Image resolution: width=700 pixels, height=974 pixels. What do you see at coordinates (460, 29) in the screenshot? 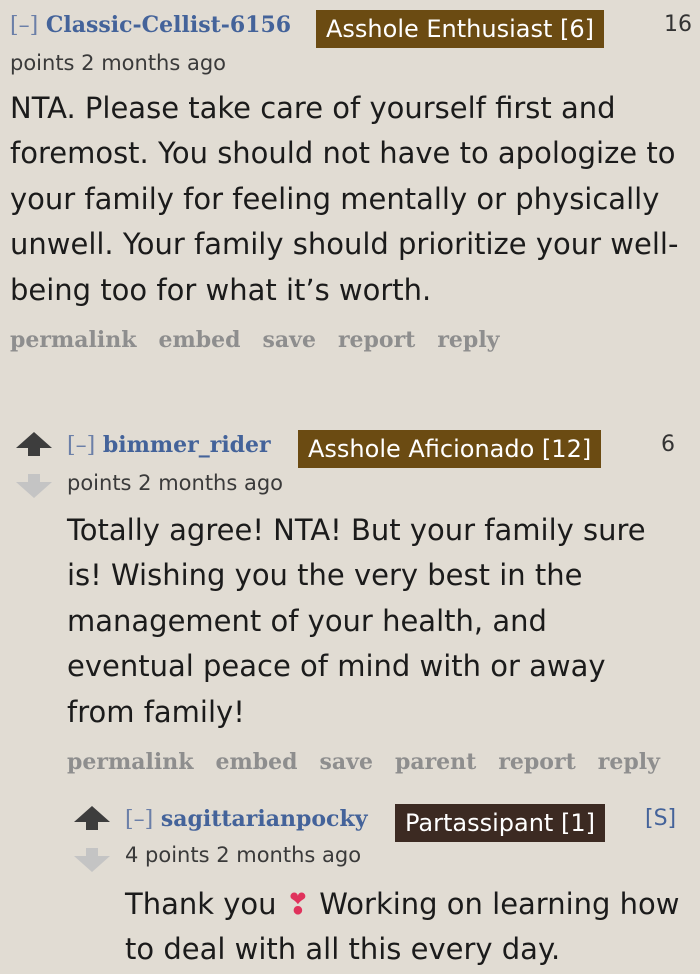
I see `user-flair: Asshole Enthusiast [6]` at bounding box center [460, 29].